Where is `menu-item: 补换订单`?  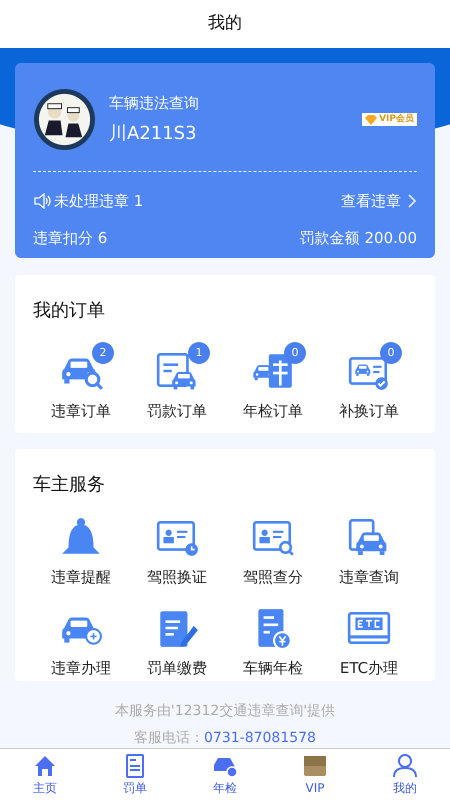
menu-item: 补换订单 is located at coordinates (369, 411).